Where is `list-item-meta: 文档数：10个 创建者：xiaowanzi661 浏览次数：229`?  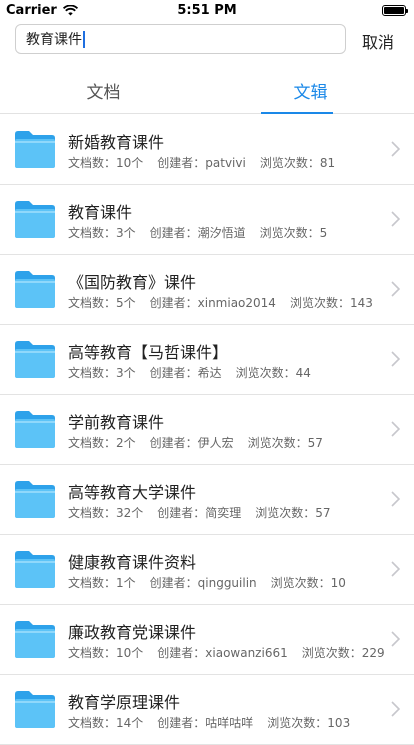 list-item-meta: 文档数：10个 创建者：xiaowanzi661 浏览次数：229 is located at coordinates (226, 652).